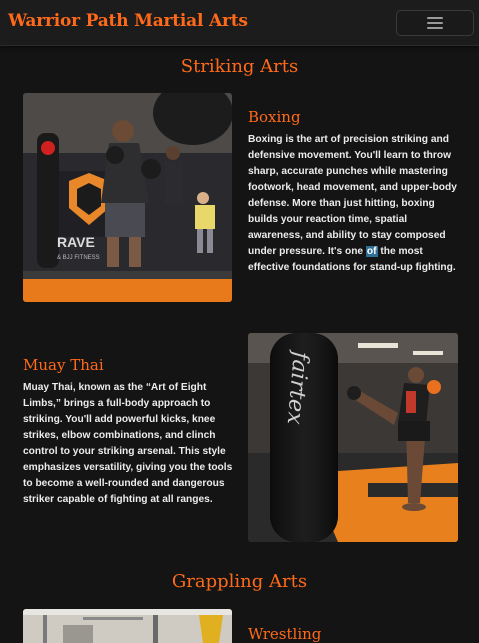  Describe the element at coordinates (353, 437) in the screenshot. I see `muay-thai-image: fairtex` at that location.